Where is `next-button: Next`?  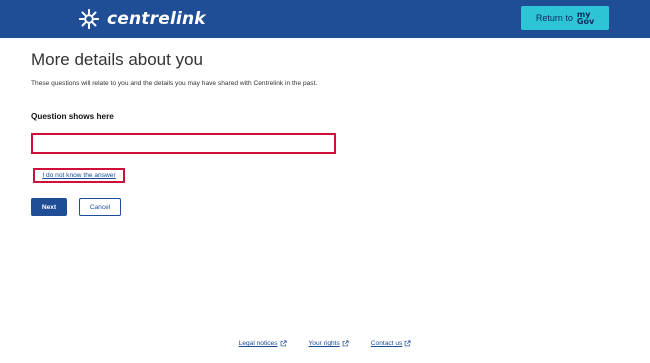
next-button: Next is located at coordinates (49, 207).